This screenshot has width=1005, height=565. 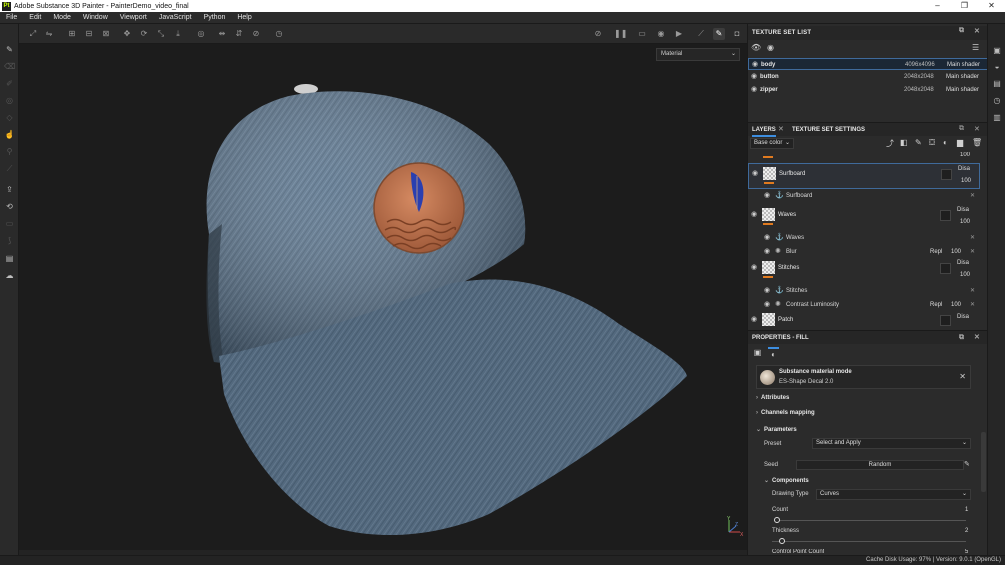 I want to click on menu-javascript: JavaScript, so click(x=175, y=17).